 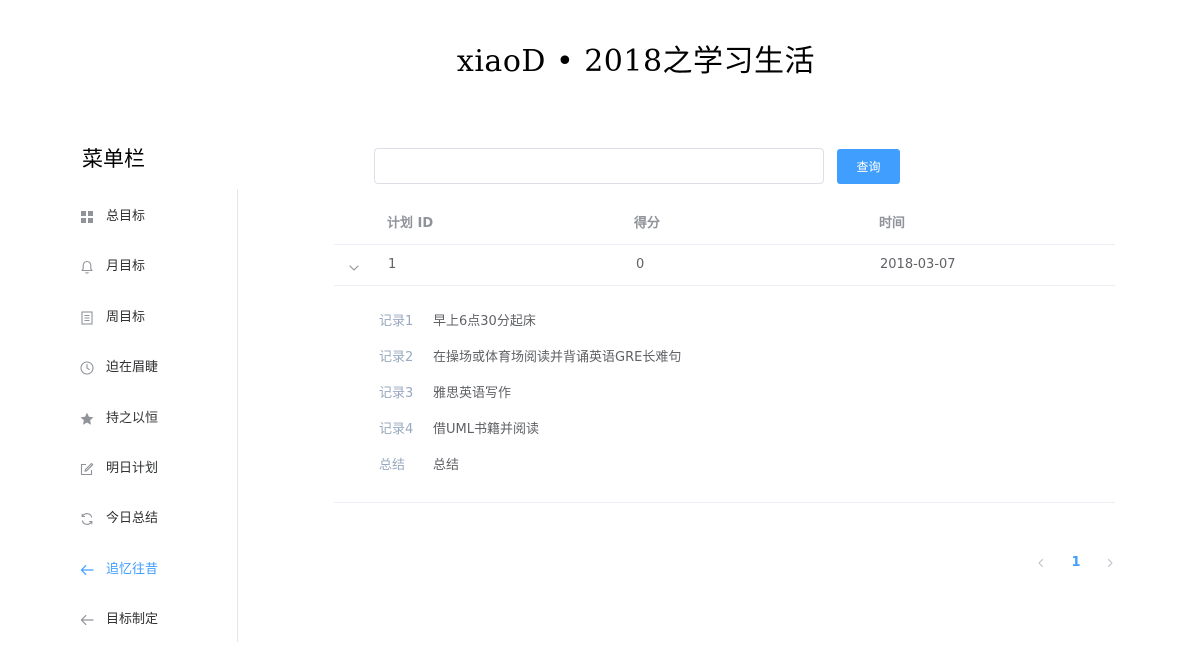 I want to click on sidebar-item-label: 周目标, so click(x=126, y=317).